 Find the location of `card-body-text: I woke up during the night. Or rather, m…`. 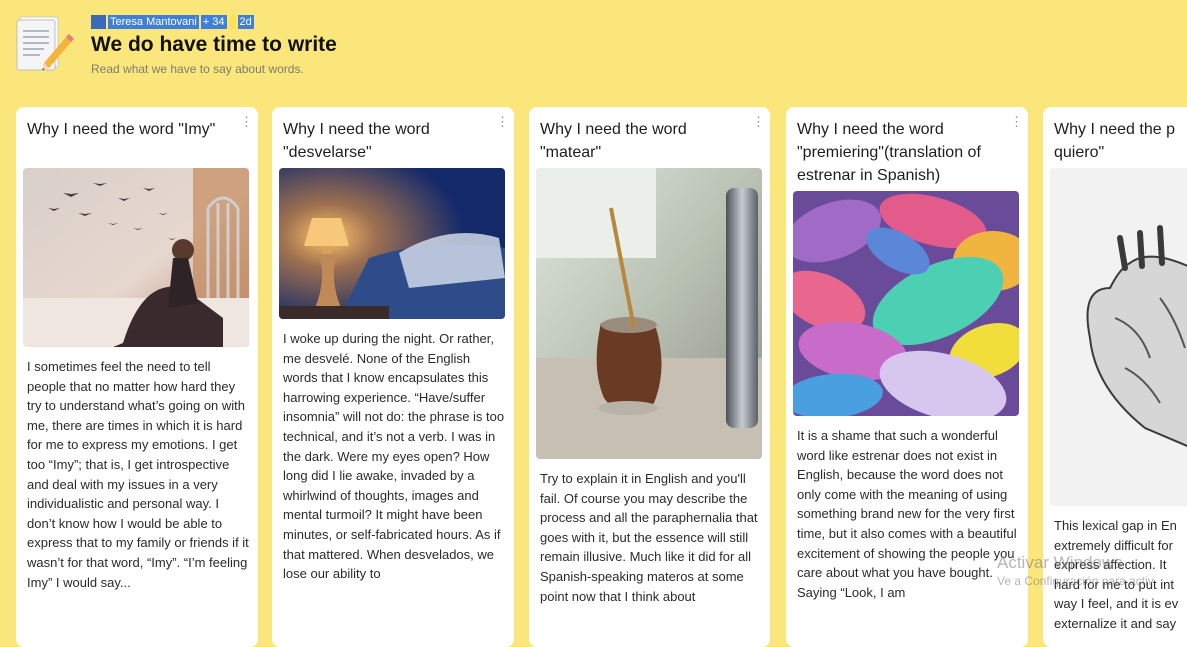

card-body-text: I woke up during the night. Or rather, m… is located at coordinates (394, 456).